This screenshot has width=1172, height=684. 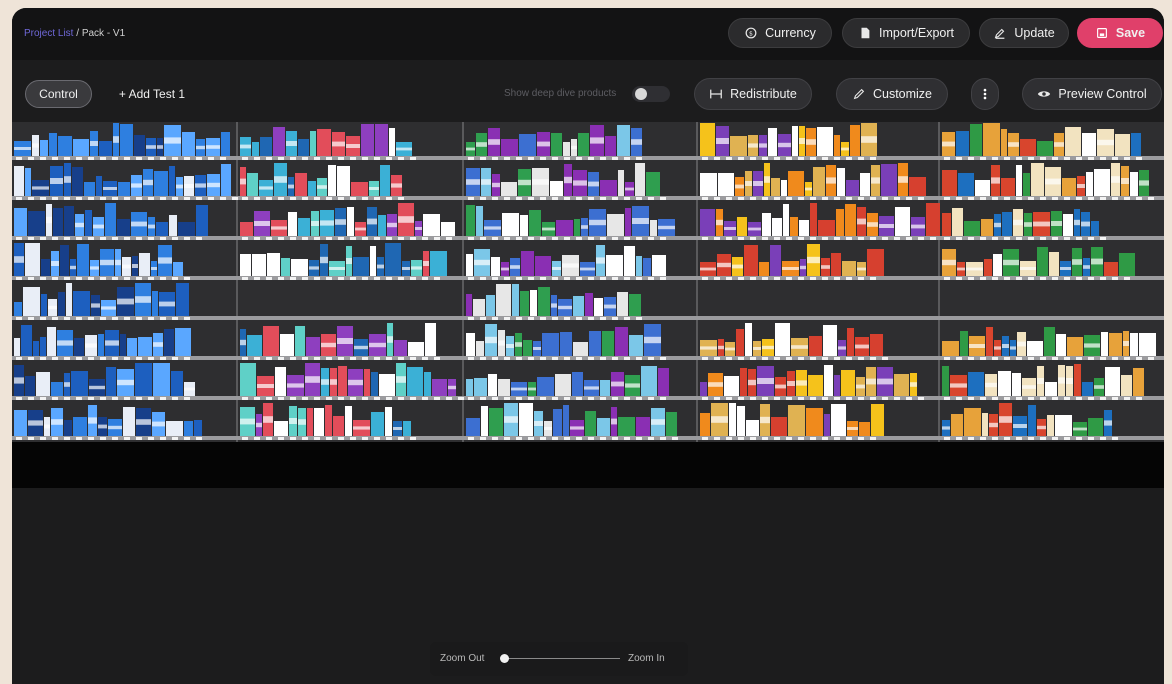 What do you see at coordinates (564, 658) in the screenshot?
I see `zoom-slider-track` at bounding box center [564, 658].